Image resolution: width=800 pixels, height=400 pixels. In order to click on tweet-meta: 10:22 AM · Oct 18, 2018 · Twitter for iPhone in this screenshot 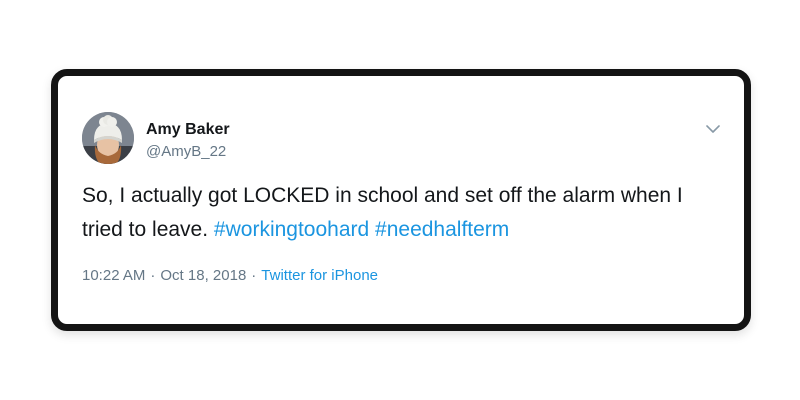, I will do `click(230, 276)`.